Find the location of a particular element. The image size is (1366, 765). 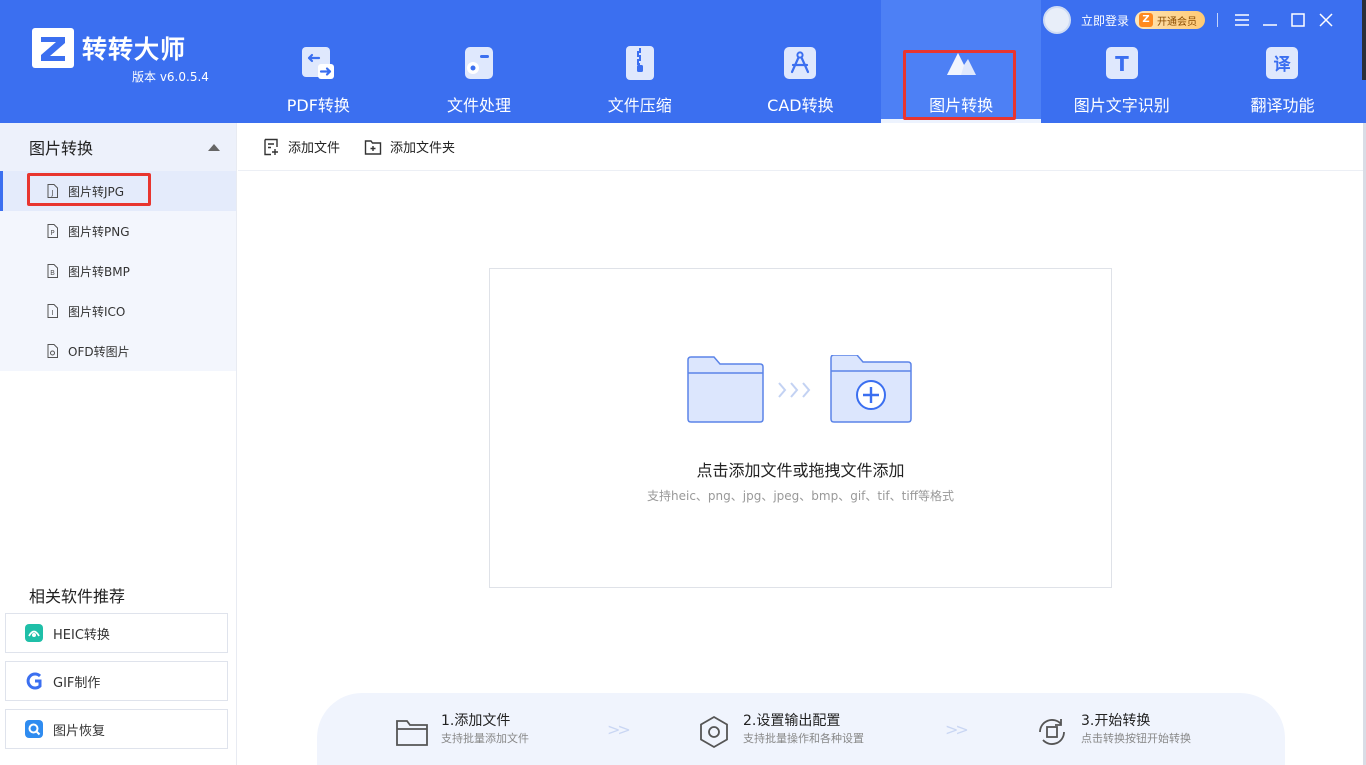

maximize-button is located at coordinates (1298, 20).